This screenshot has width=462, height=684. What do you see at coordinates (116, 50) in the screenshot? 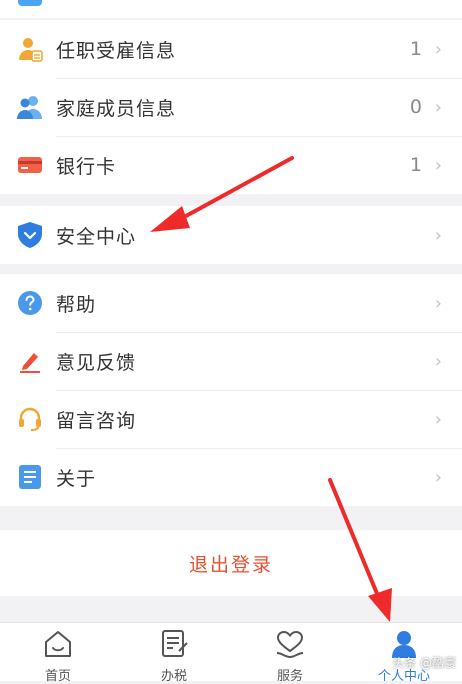
I see `menu-label: 任职受雇信息` at bounding box center [116, 50].